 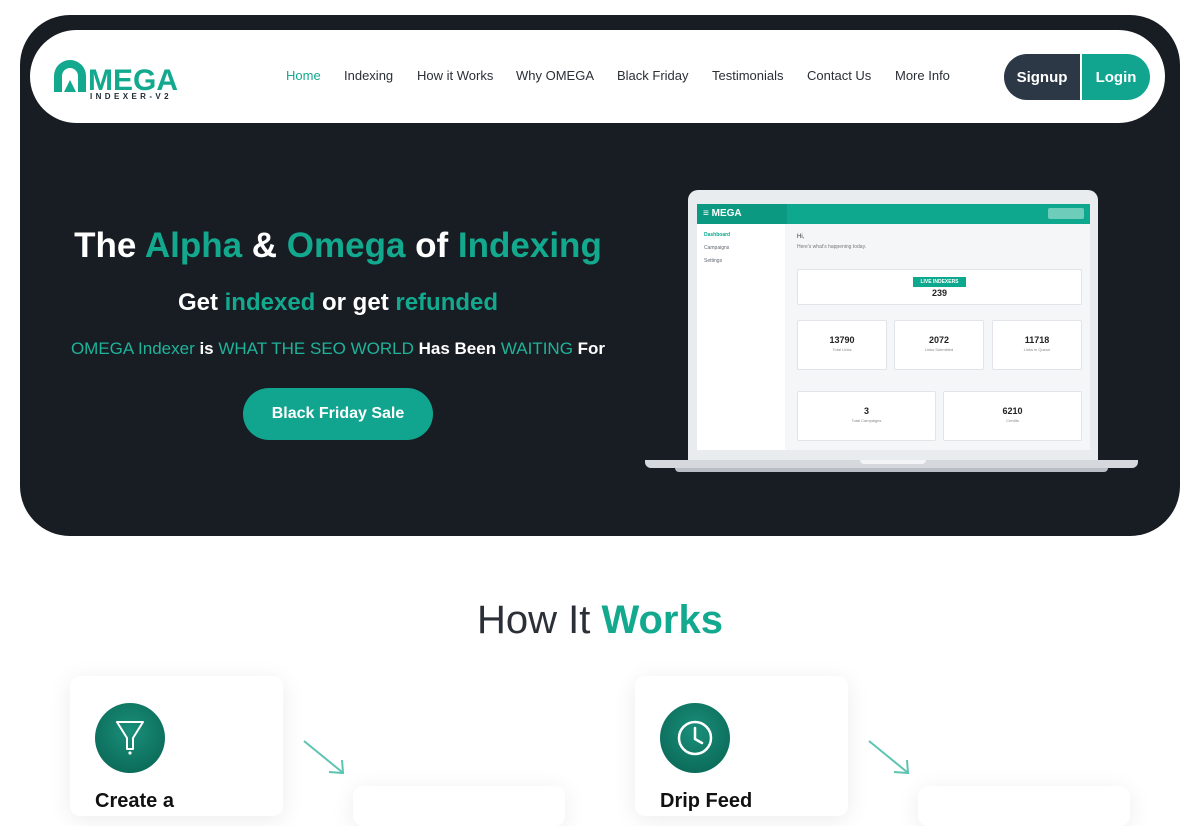 What do you see at coordinates (536, 348) in the screenshot?
I see `tagline-accent: WAITING` at bounding box center [536, 348].